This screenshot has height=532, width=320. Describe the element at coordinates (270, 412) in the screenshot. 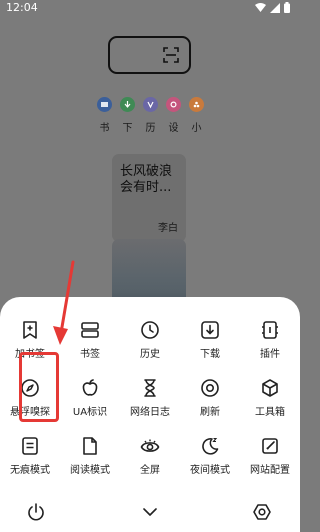

I see `menu-item-label: 工具箱` at that location.